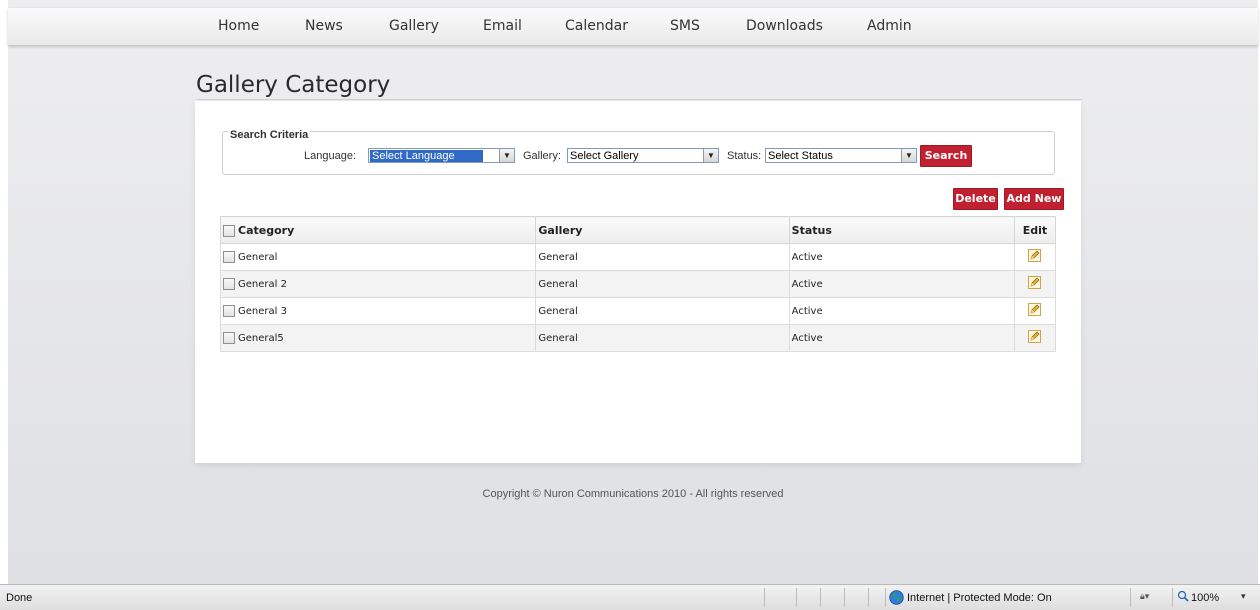 The image size is (1260, 610). Describe the element at coordinates (800, 156) in the screenshot. I see `status-select-value: Select Status` at that location.